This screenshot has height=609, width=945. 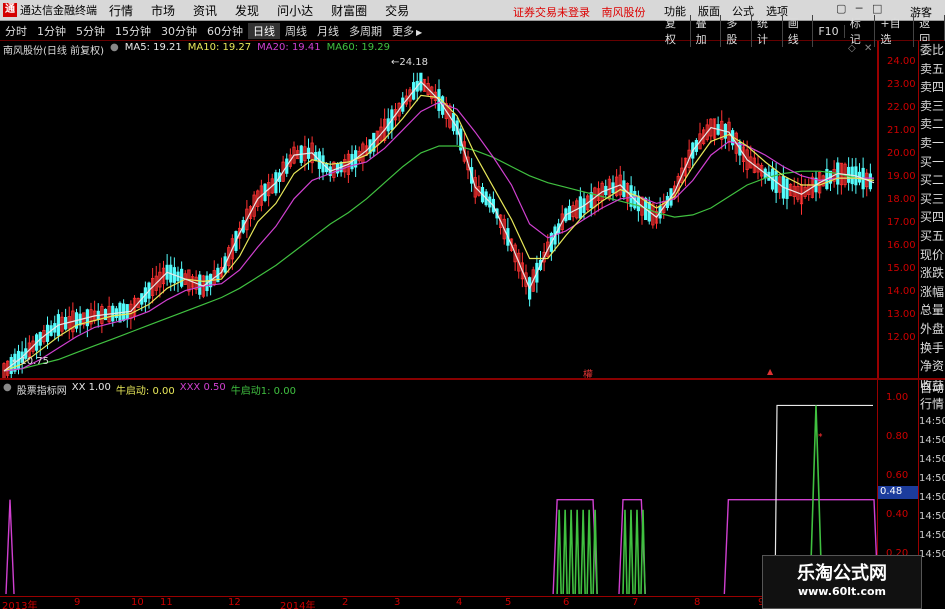 I want to click on y-tick: 23.00, so click(x=901, y=84).